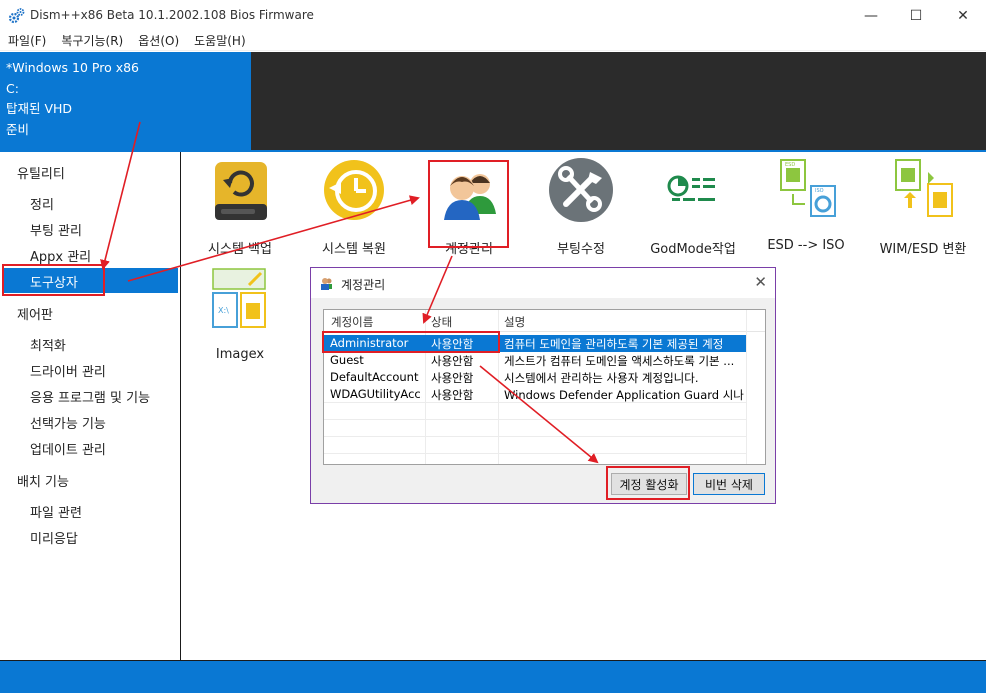 The width and height of the screenshot is (986, 693). I want to click on tool-boot-repair: 부팅수정, so click(581, 207).